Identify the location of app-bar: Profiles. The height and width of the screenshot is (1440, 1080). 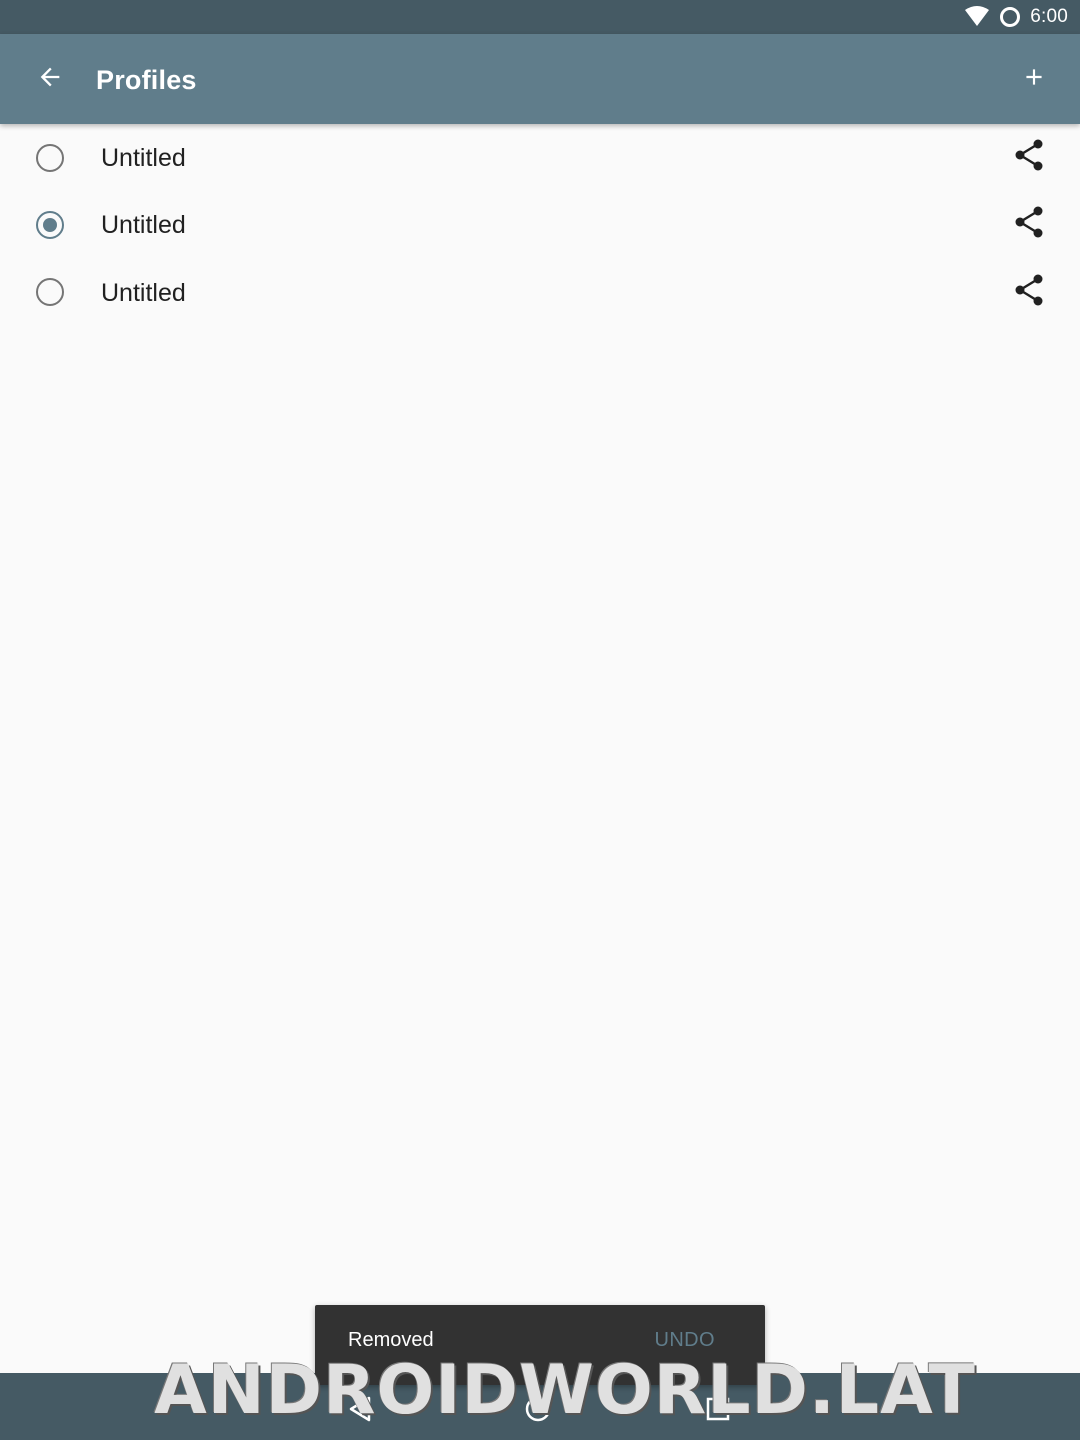
(540, 79).